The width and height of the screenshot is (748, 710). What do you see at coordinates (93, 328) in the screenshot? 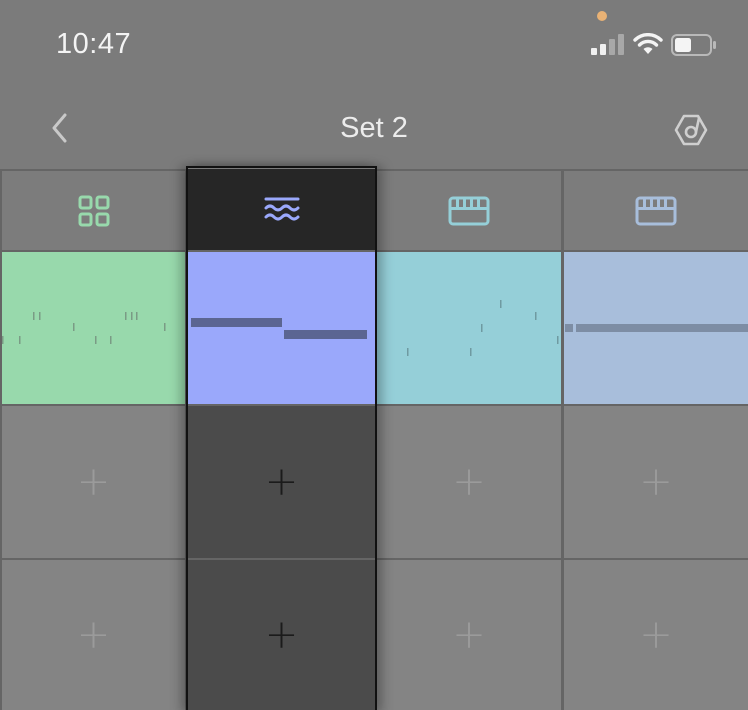
I see `clip-drum-rack` at bounding box center [93, 328].